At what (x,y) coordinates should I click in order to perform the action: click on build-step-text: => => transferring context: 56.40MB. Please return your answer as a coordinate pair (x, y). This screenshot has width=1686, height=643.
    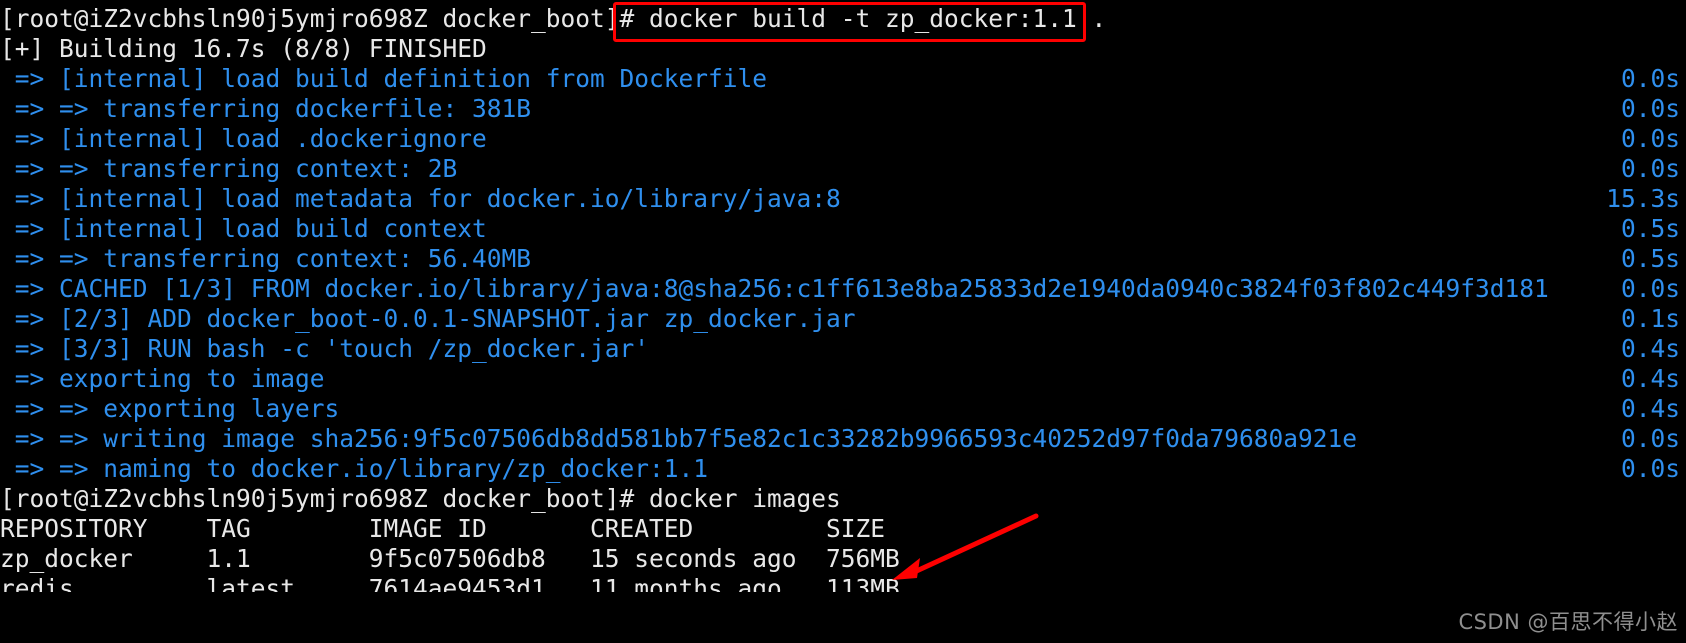
    Looking at the image, I should click on (266, 258).